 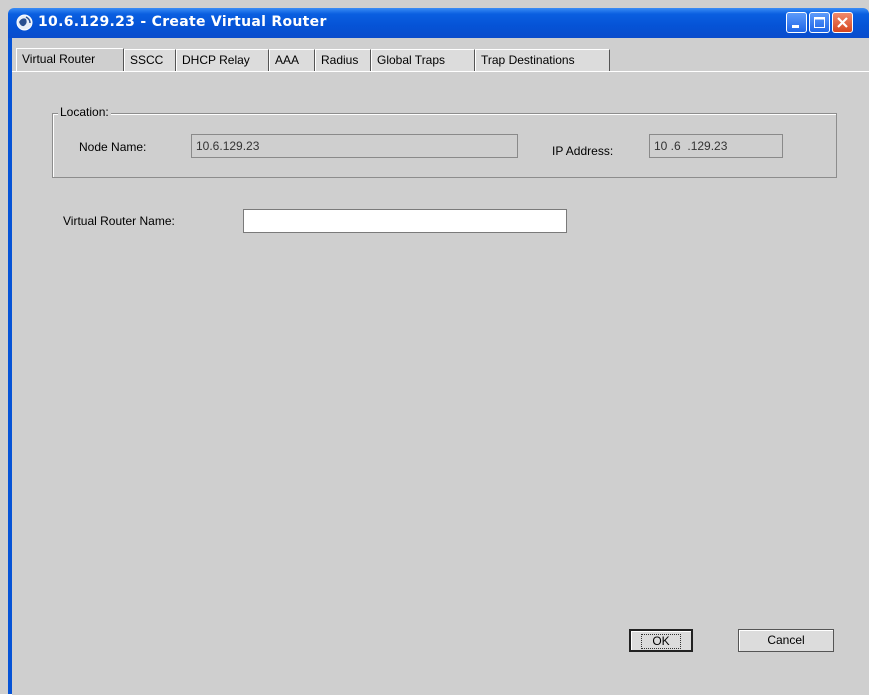 I want to click on maximize-icon, so click(x=819, y=22).